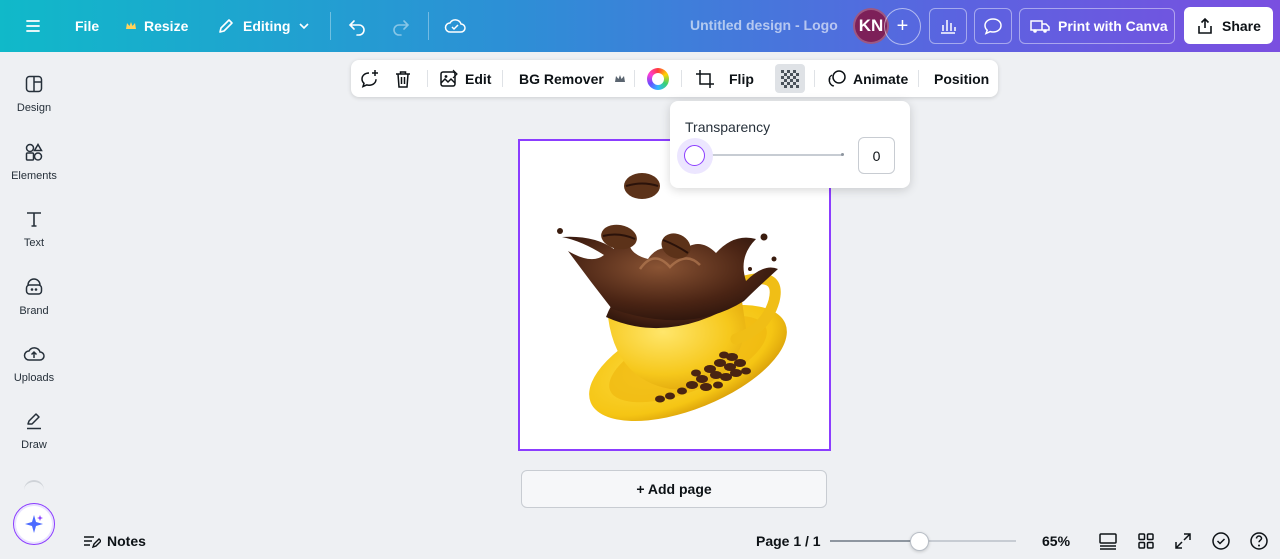 This screenshot has width=1280, height=559. Describe the element at coordinates (403, 78) in the screenshot. I see `delete-button` at that location.